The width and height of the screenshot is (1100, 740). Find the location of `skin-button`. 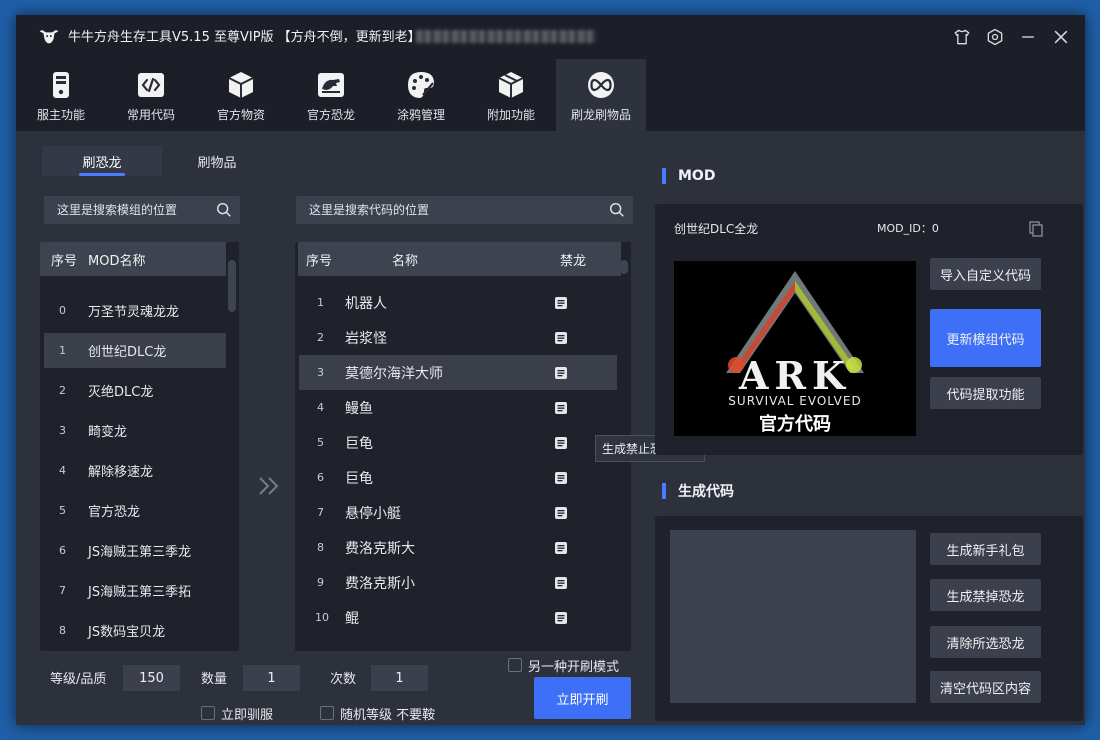

skin-button is located at coordinates (962, 37).